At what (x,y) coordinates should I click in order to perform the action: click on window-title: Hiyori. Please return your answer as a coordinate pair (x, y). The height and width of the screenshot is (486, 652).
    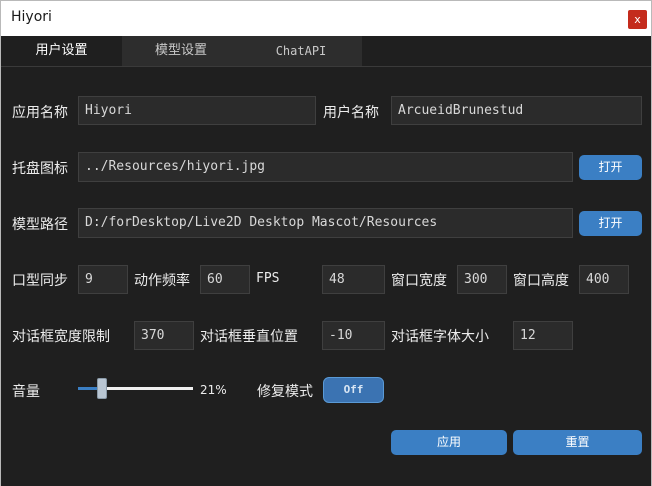
    Looking at the image, I should click on (31, 17).